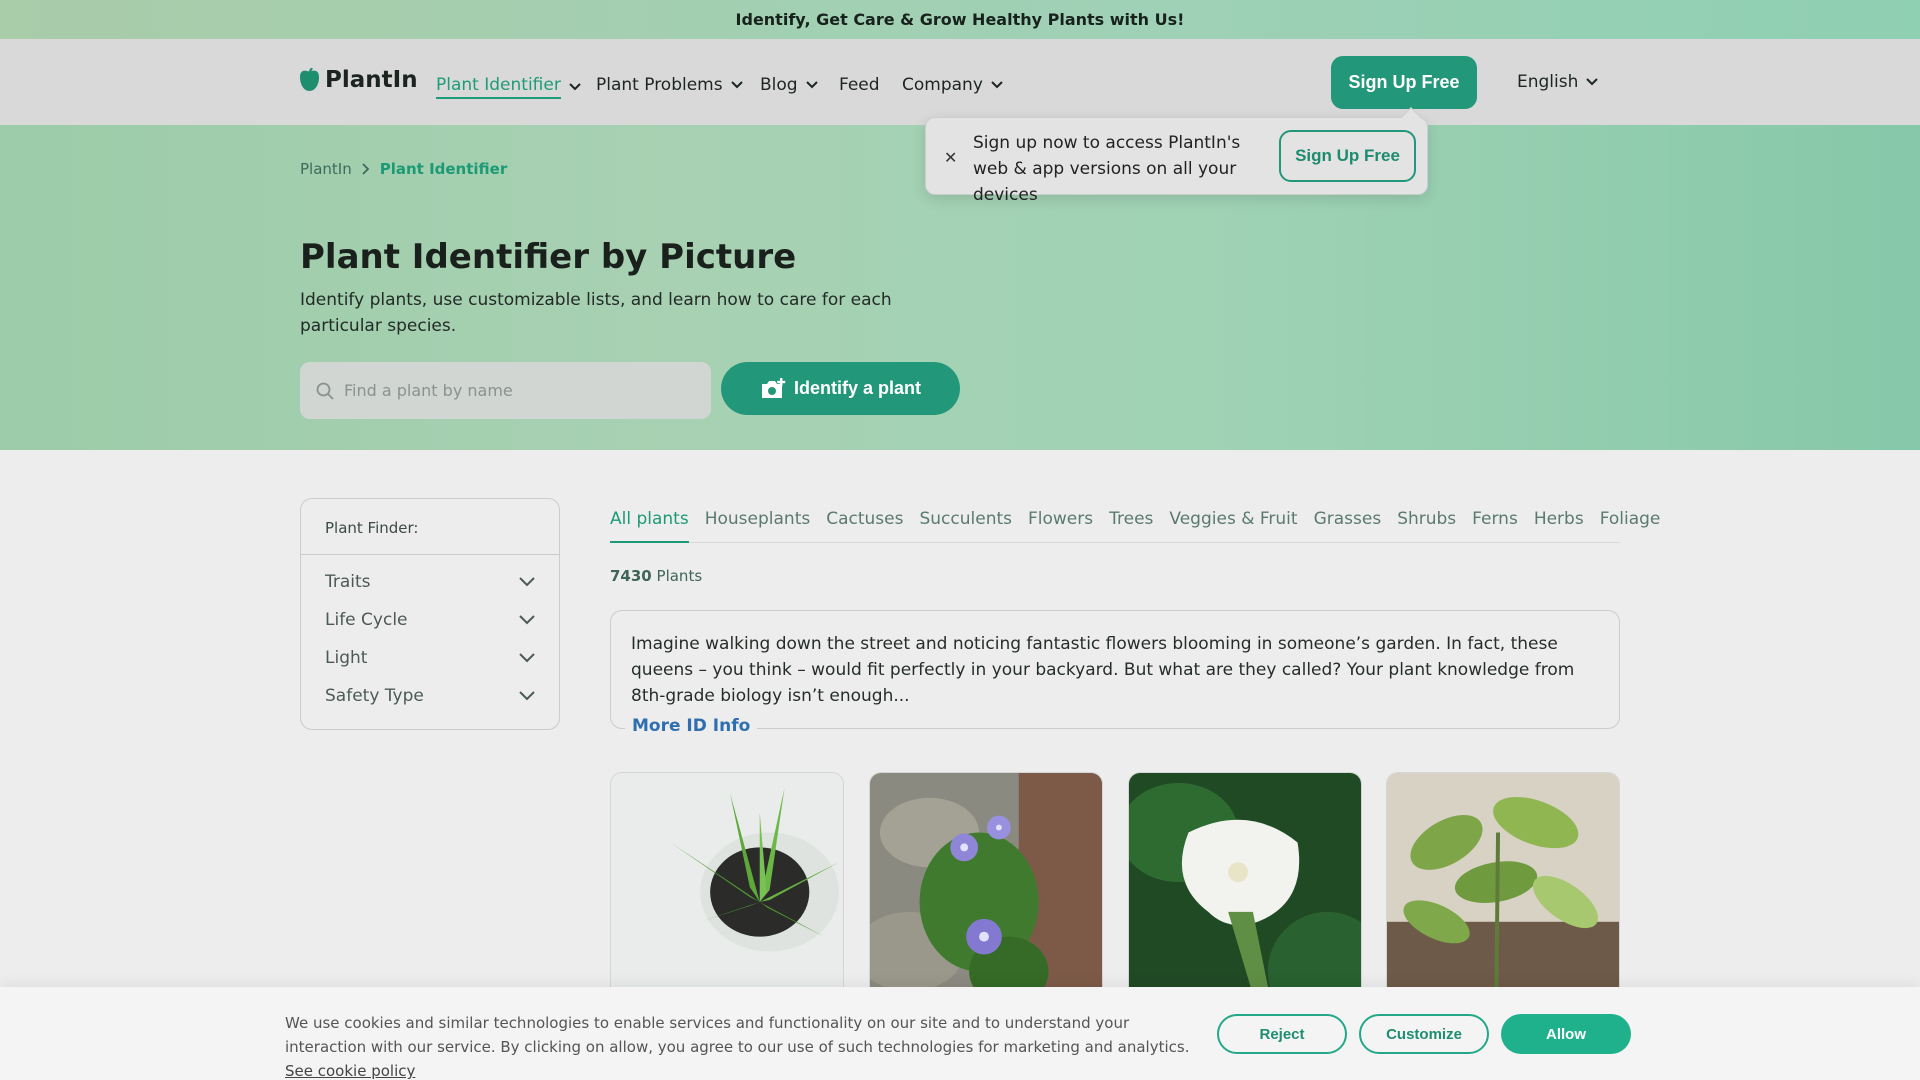 The image size is (1920, 1080). I want to click on plant-search-box, so click(505, 390).